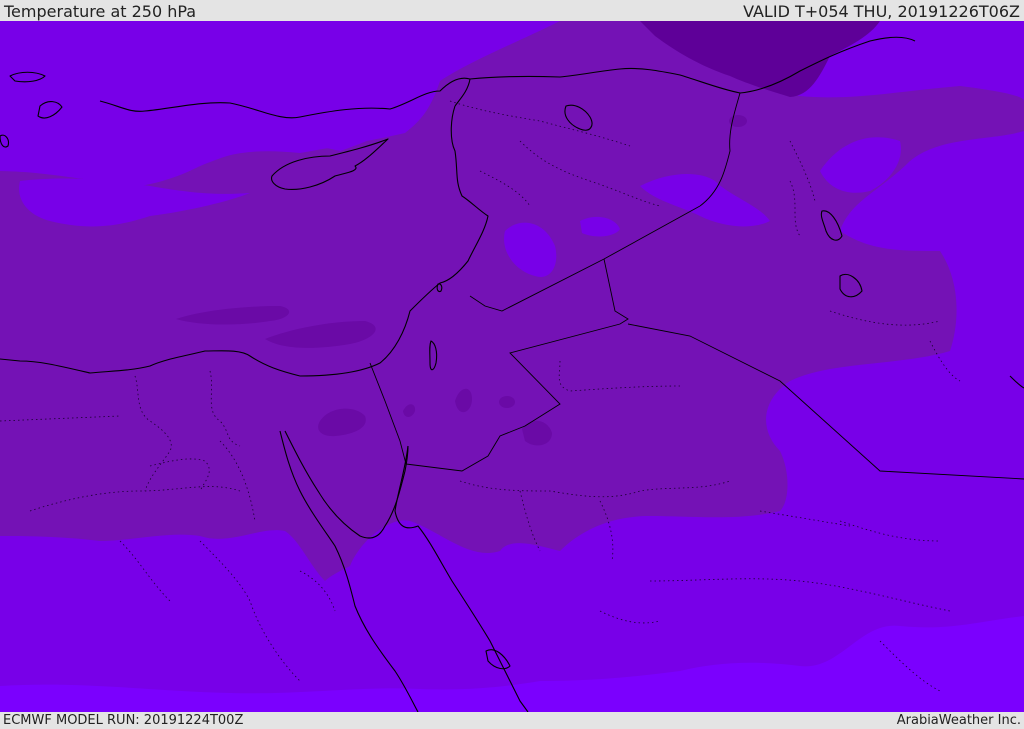 The width and height of the screenshot is (1024, 729). Describe the element at coordinates (881, 11) in the screenshot. I see `valid-time: VALID T+054 THU, 20191226T06Z` at that location.